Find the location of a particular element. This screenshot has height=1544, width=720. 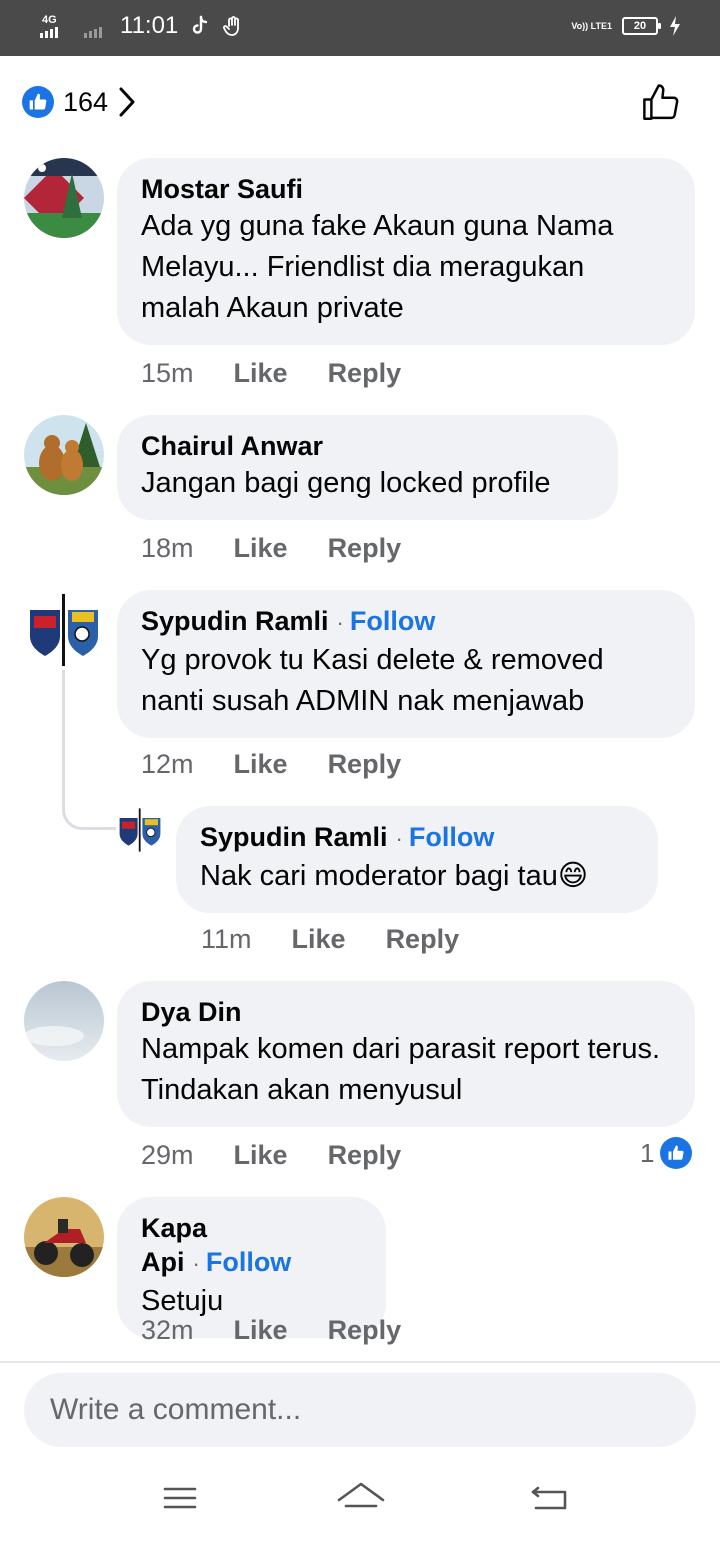

status-bar: 4G 11:01 Vo)) LTE1 20 is located at coordinates (360, 28).